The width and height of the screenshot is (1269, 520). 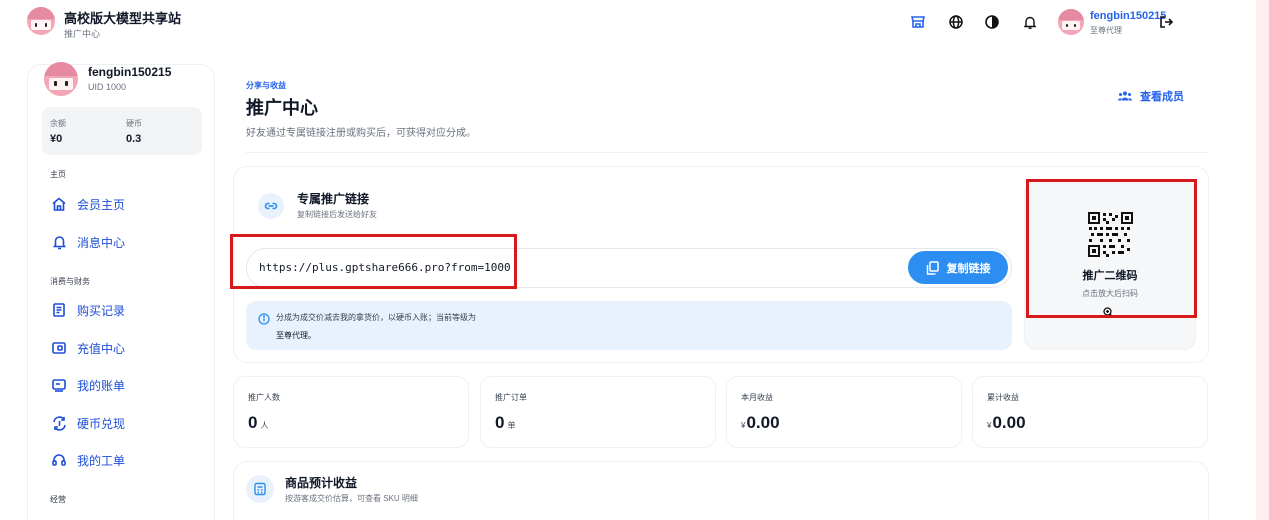 I want to click on exchange-icon, so click(x=59, y=423).